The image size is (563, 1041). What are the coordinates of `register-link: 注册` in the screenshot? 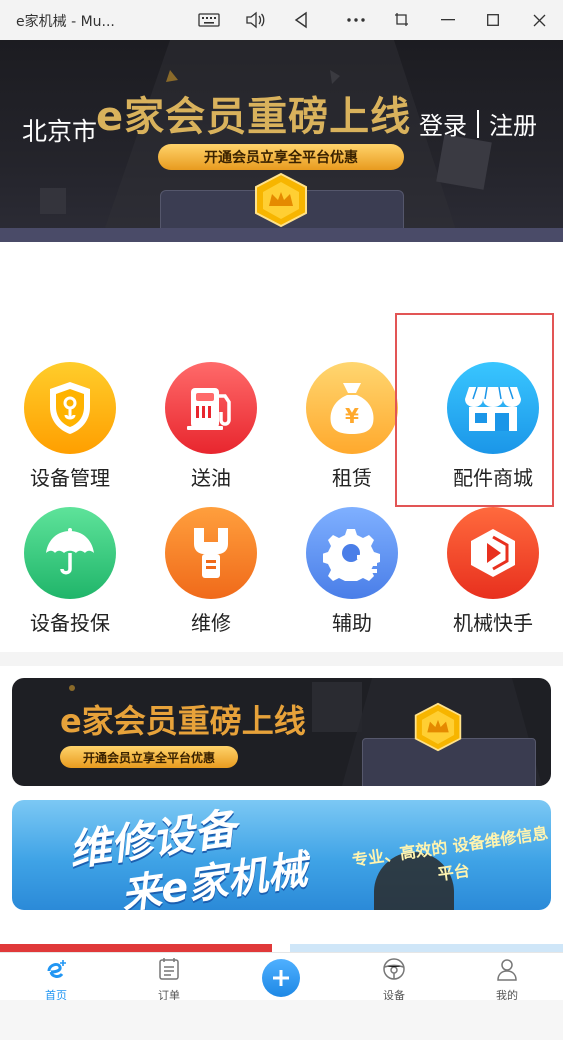 It's located at (513, 123).